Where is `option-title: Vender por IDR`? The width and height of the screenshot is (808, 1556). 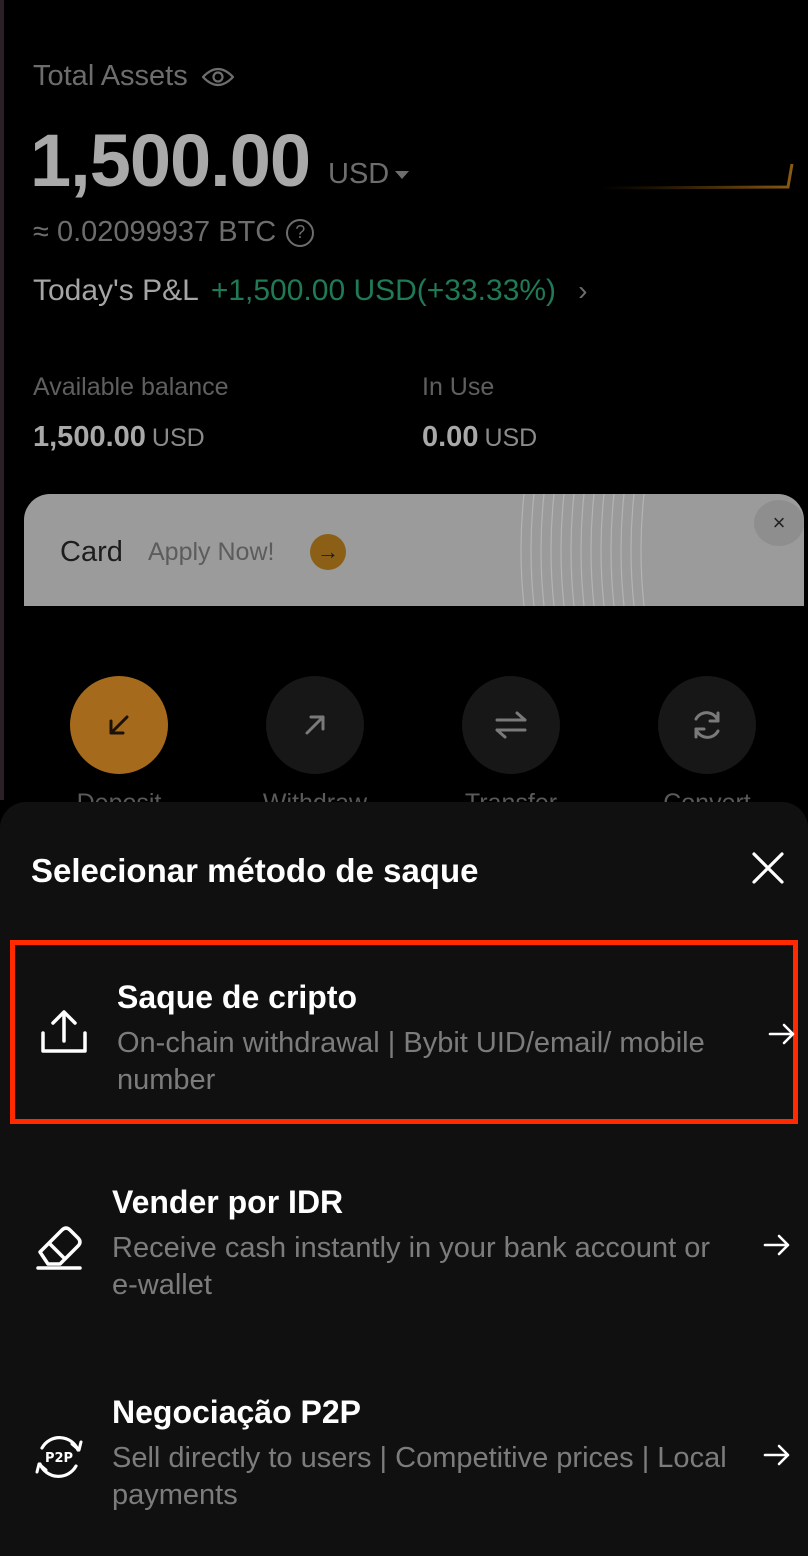 option-title: Vender por IDR is located at coordinates (228, 1202).